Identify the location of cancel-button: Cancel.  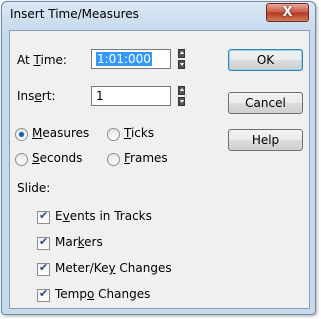
(265, 103).